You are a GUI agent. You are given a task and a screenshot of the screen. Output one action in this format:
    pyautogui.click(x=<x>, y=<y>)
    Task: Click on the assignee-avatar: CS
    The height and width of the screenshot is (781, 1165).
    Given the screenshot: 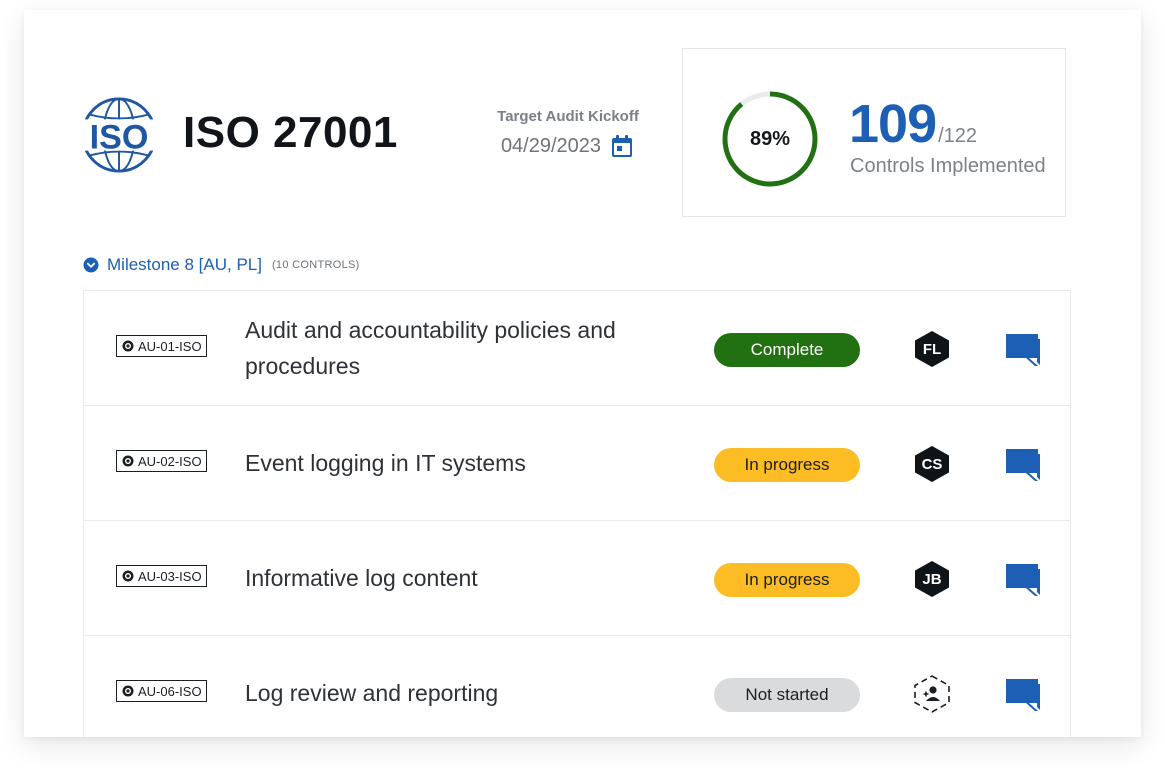 What is the action you would take?
    pyautogui.click(x=932, y=464)
    